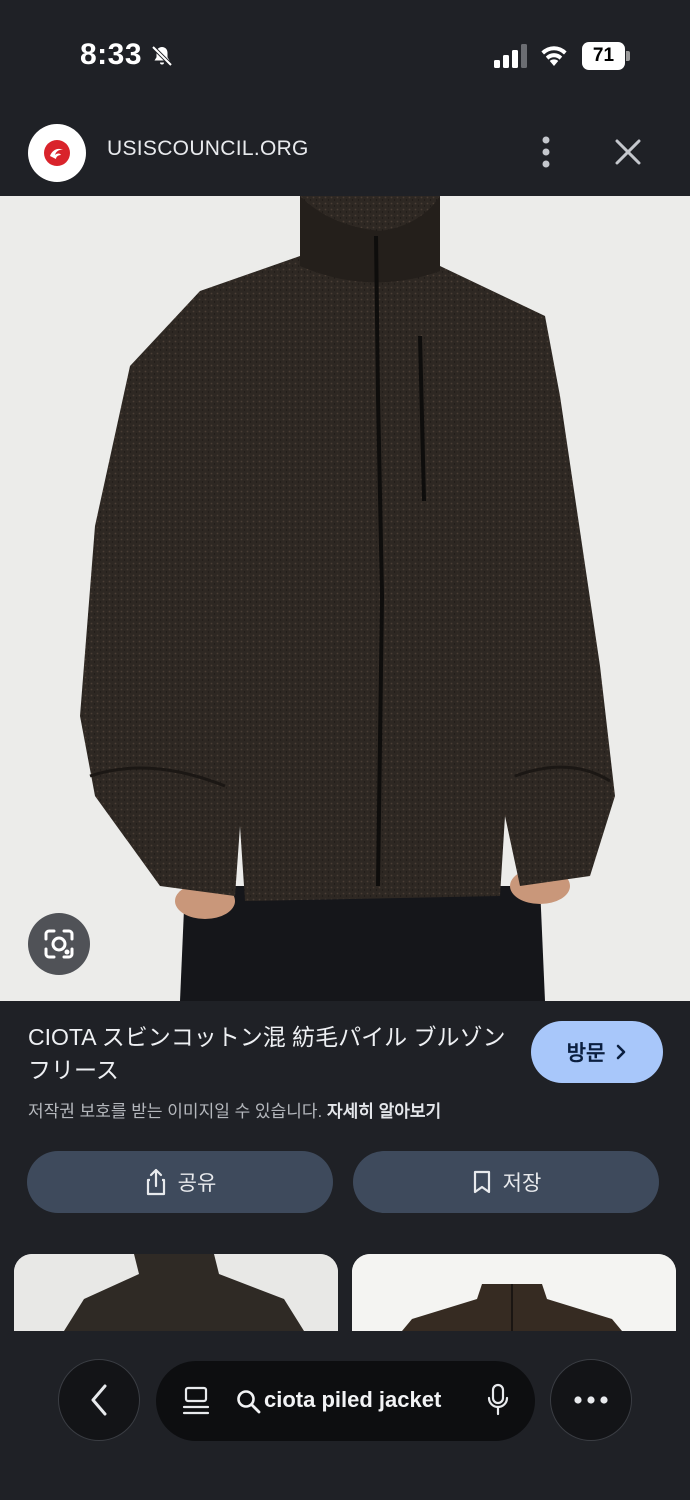 The height and width of the screenshot is (1500, 690). I want to click on favicon-logo-icon, so click(57, 153).